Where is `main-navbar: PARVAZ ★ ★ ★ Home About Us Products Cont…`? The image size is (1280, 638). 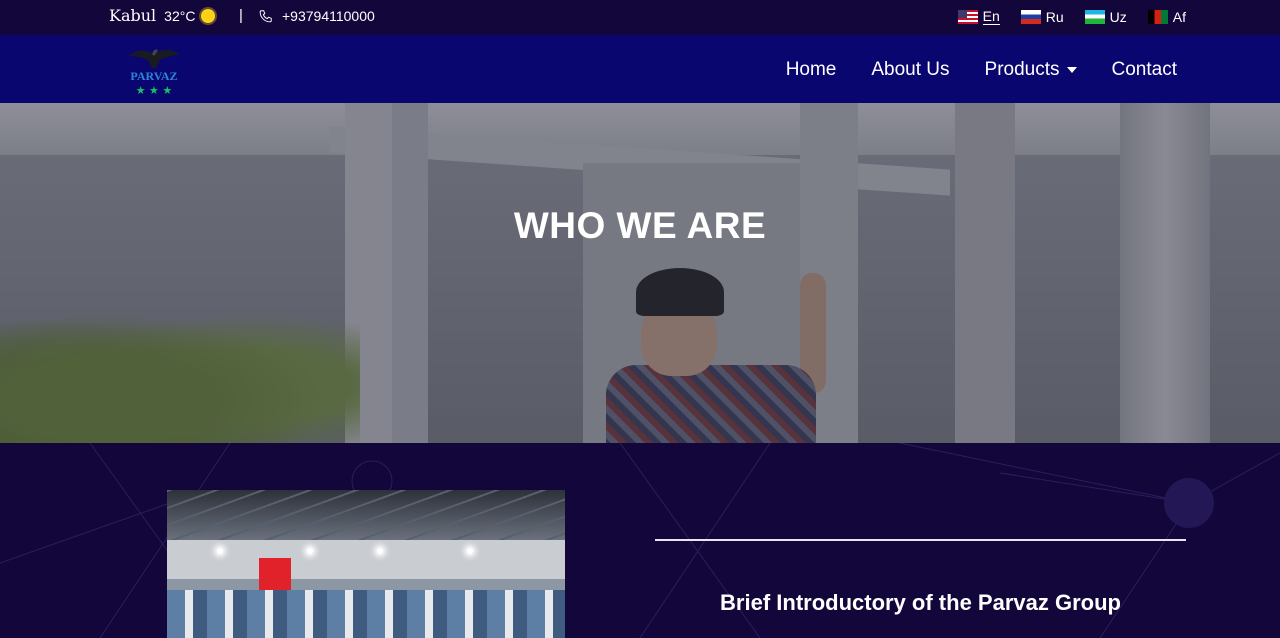
main-navbar: PARVAZ ★ ★ ★ Home About Us Products Cont… is located at coordinates (640, 69).